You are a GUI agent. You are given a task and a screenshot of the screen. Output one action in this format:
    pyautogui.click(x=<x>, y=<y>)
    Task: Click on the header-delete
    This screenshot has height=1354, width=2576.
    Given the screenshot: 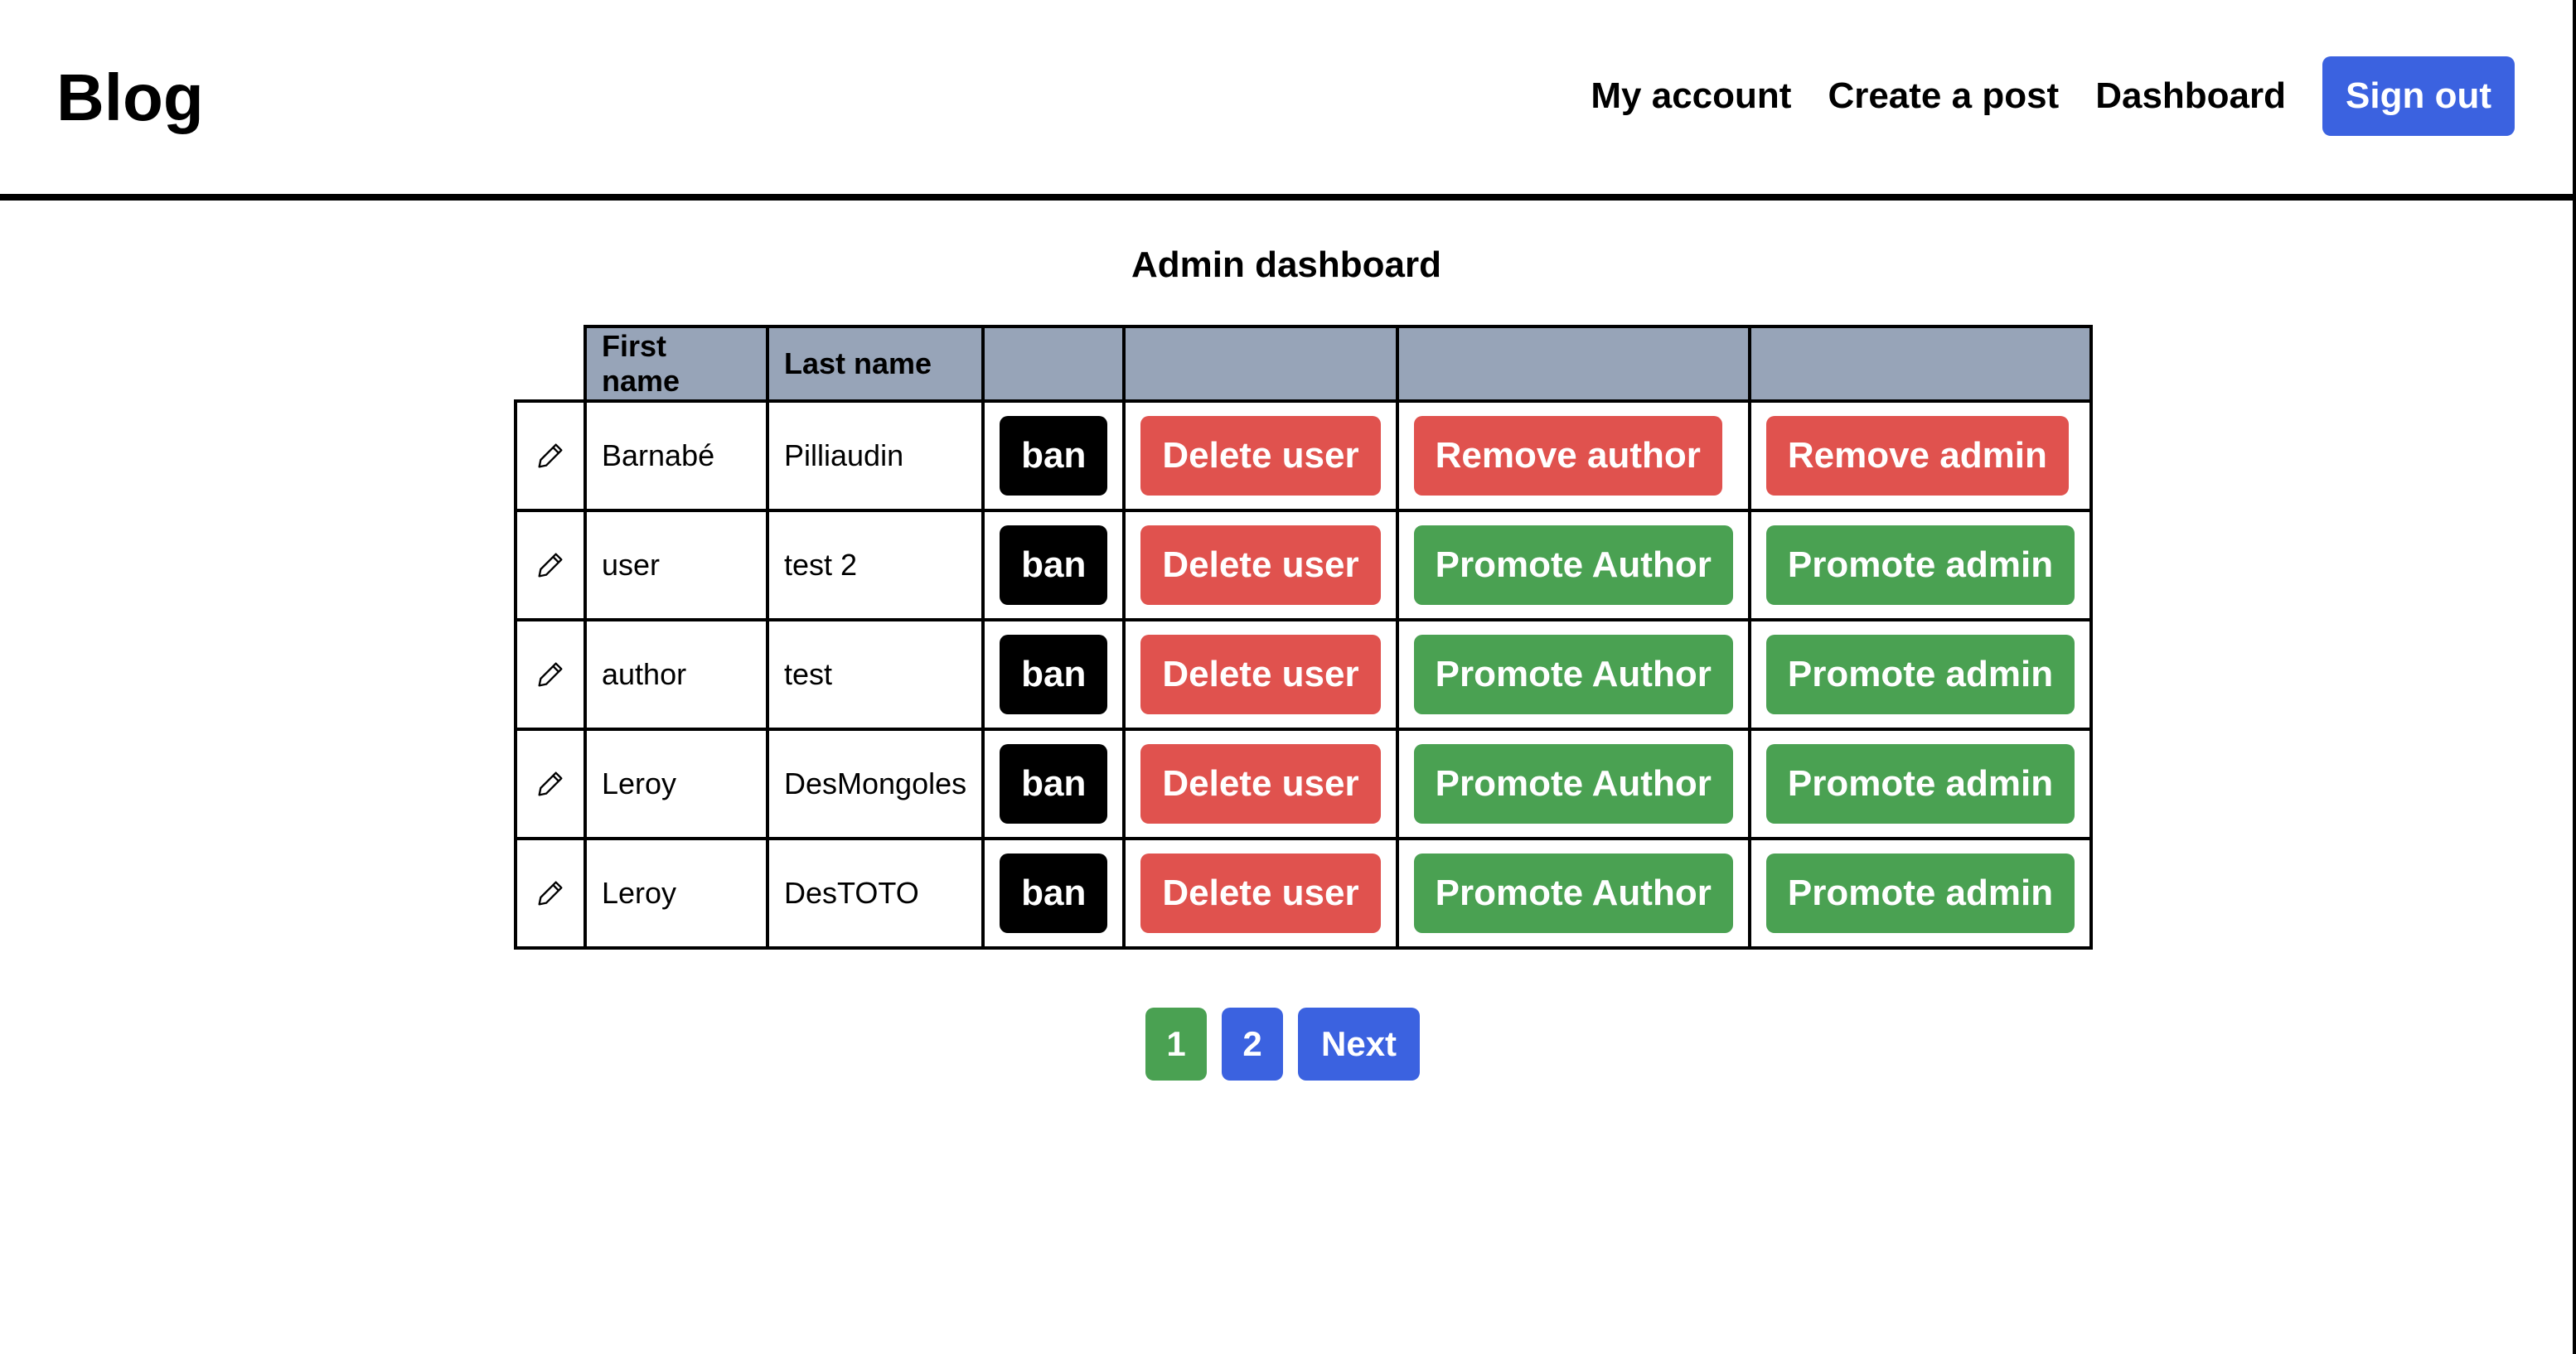 What is the action you would take?
    pyautogui.click(x=1260, y=364)
    